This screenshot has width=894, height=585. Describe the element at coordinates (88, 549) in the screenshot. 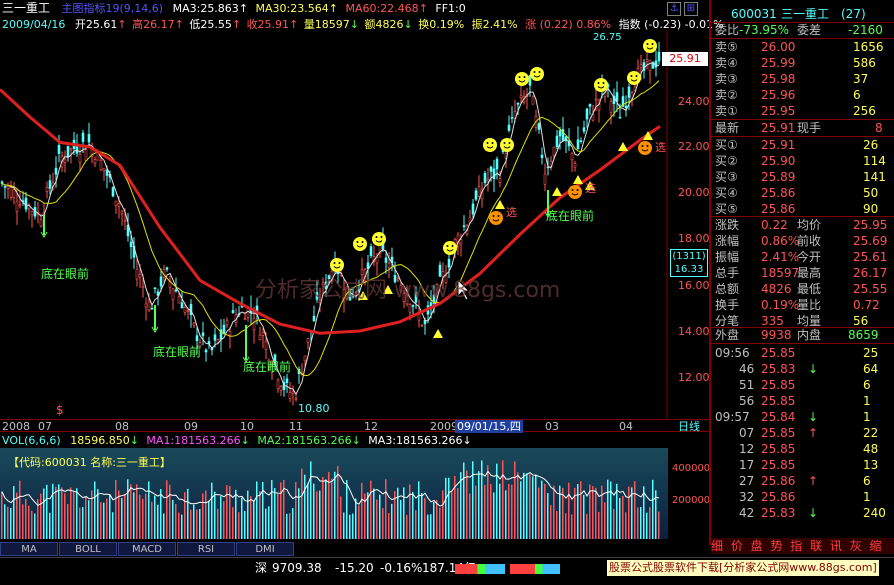

I see `tab-boll: BOLL` at that location.